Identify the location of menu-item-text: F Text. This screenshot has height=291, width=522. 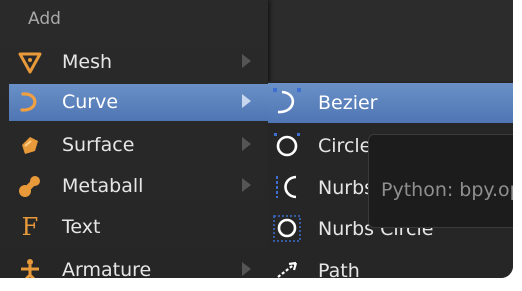
(138, 227).